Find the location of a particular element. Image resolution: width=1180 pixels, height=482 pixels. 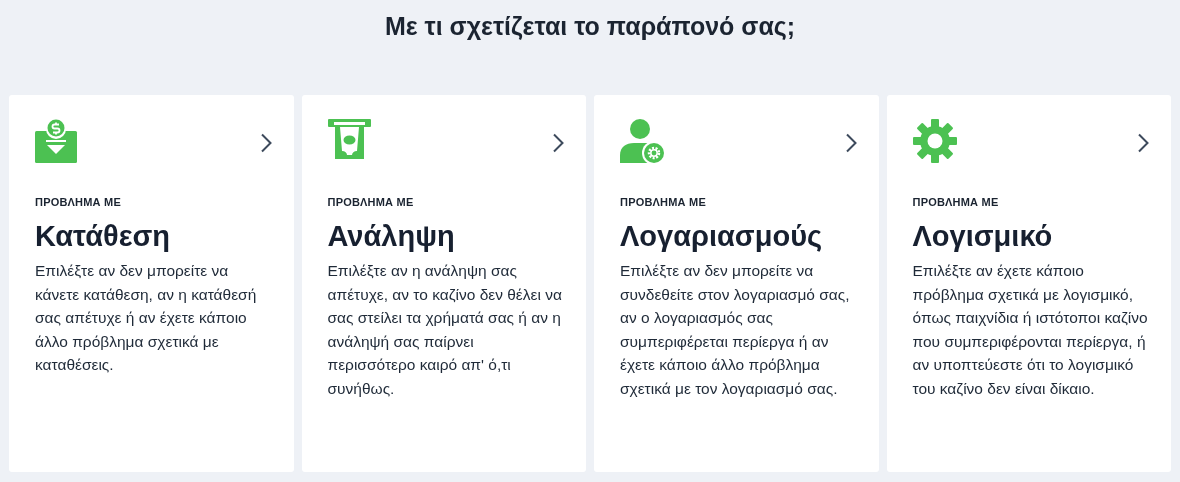

category-description: Επιλέξτε αν η ανάληψη σας απέτυχε, αν το καζίνο δεν θέλει να σας στείλει τα χρήματά σας ή αν η ανάληψή σας παίρνει περισσότερο καιρό απ' ό,τι συνήθως. is located at coordinates (445, 330).